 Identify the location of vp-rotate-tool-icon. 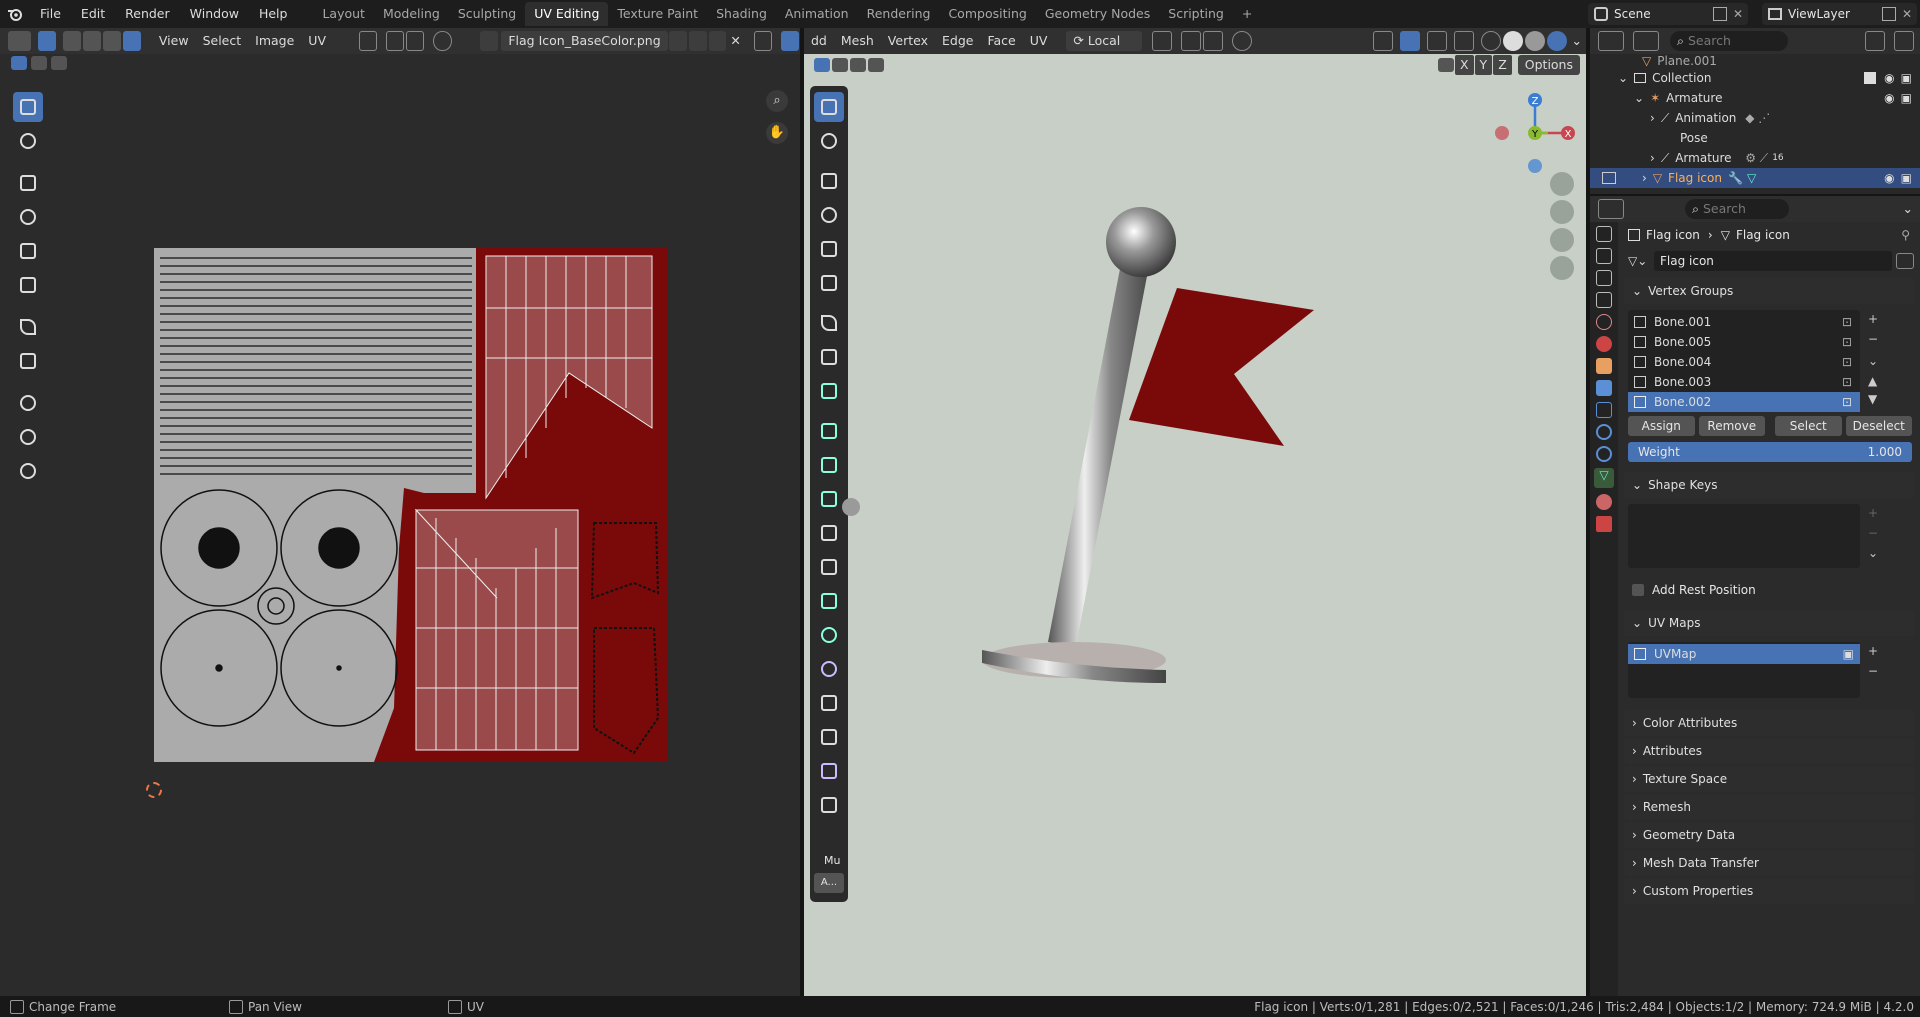
(829, 215).